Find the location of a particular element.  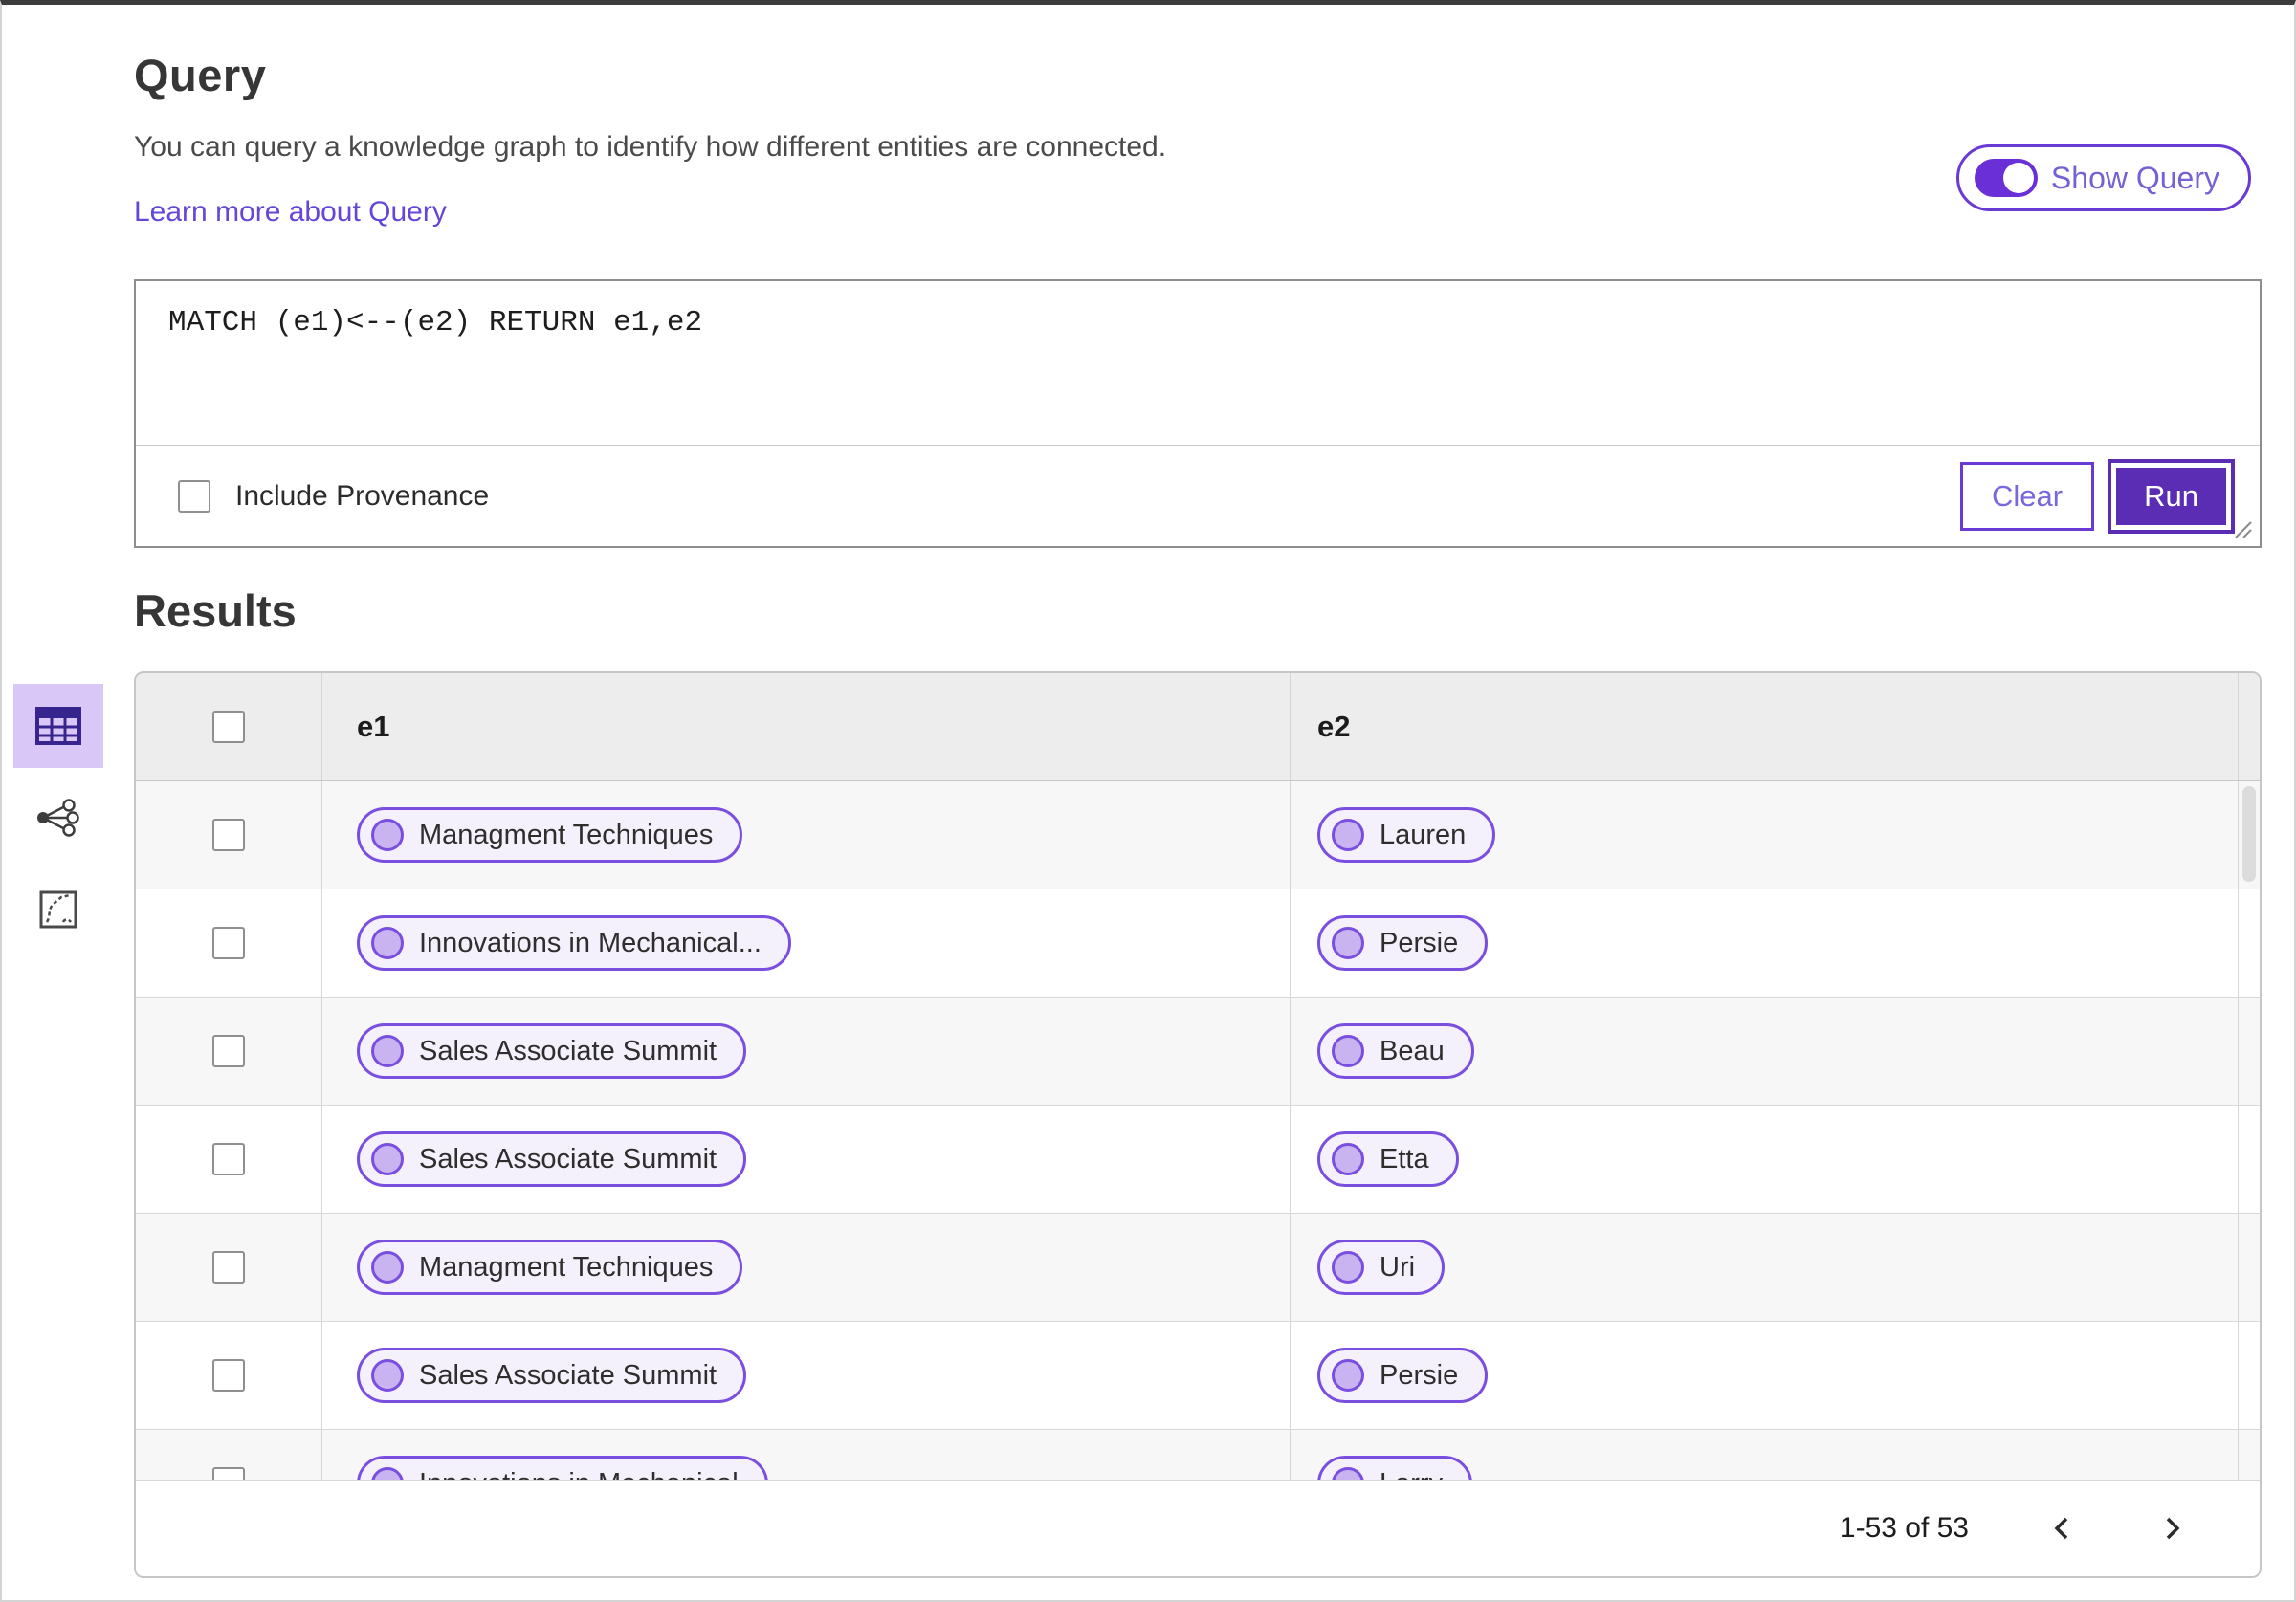

include-provenance-label: Include Provenance is located at coordinates (363, 495).